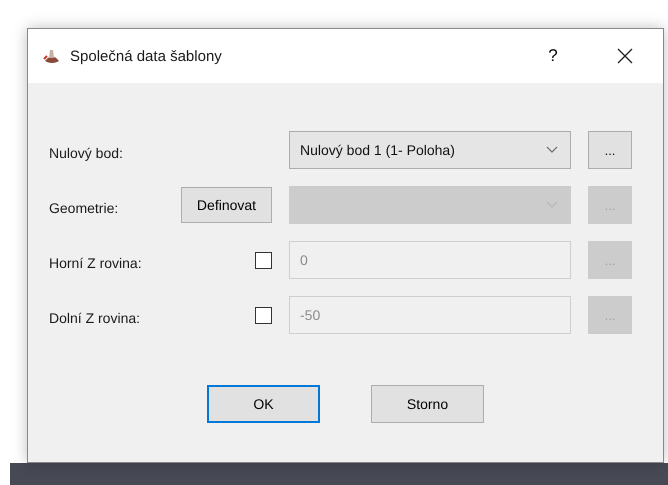  Describe the element at coordinates (552, 150) in the screenshot. I see `chevron-icon` at that location.